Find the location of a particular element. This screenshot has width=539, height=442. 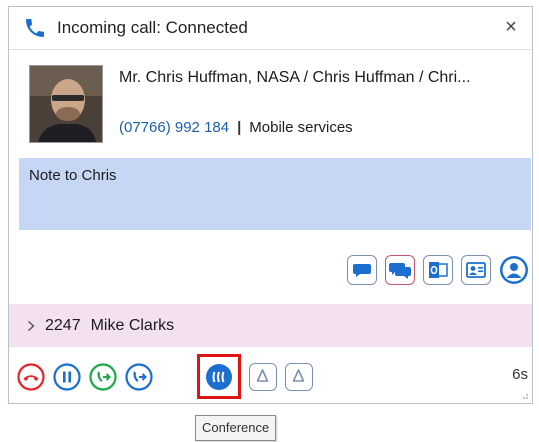

contact-card-button is located at coordinates (476, 270).